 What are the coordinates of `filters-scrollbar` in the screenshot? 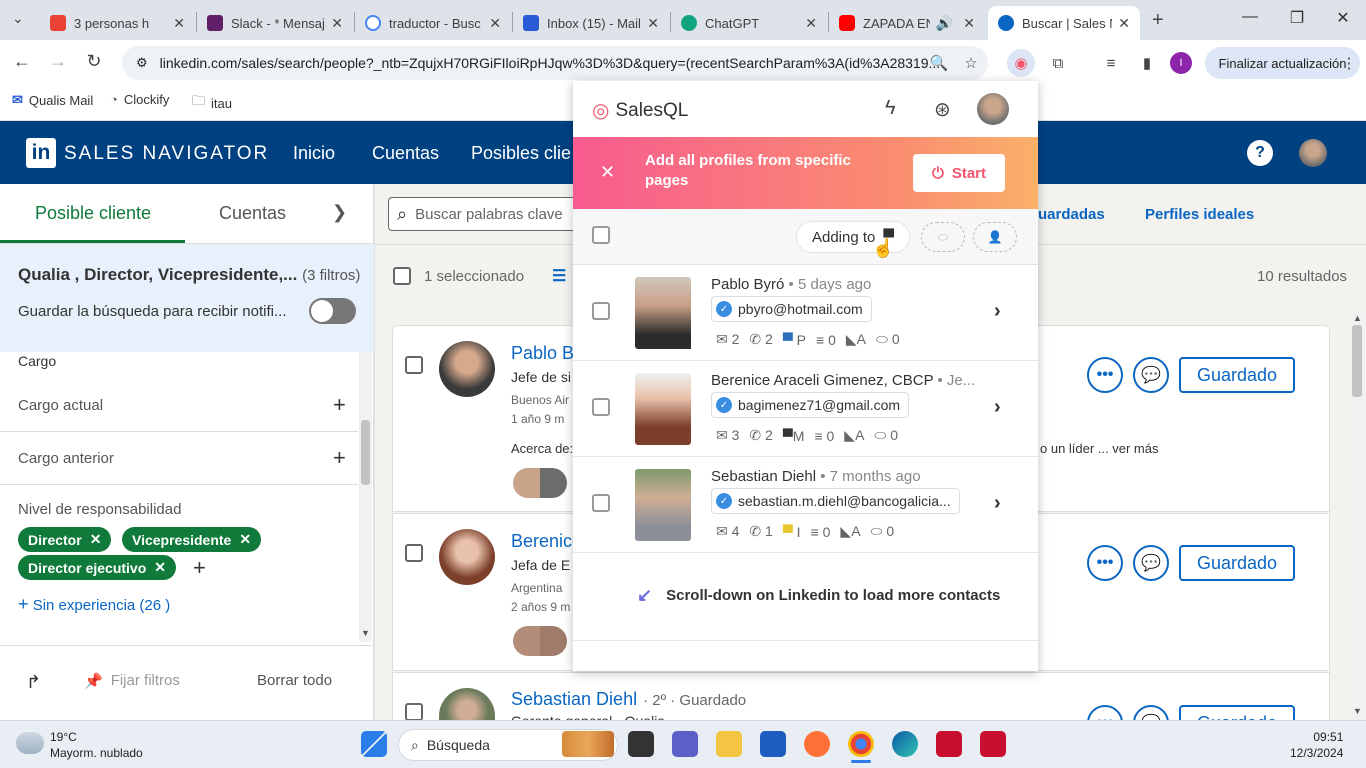 It's located at (365, 497).